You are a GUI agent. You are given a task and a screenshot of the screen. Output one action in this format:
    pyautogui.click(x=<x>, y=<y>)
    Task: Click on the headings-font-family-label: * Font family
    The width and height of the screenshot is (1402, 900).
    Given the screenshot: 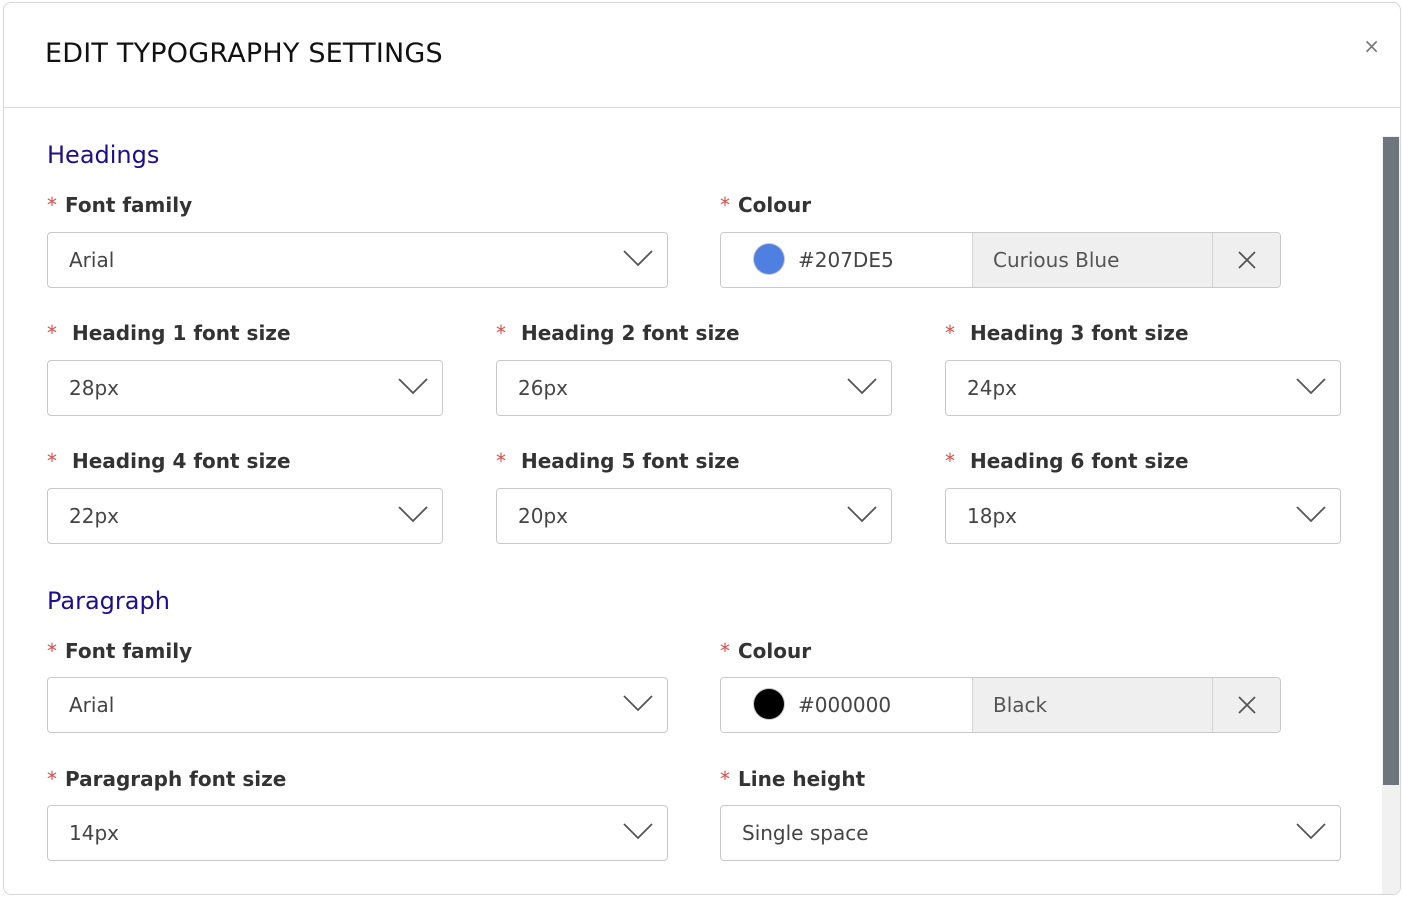 What is the action you would take?
    pyautogui.click(x=120, y=205)
    